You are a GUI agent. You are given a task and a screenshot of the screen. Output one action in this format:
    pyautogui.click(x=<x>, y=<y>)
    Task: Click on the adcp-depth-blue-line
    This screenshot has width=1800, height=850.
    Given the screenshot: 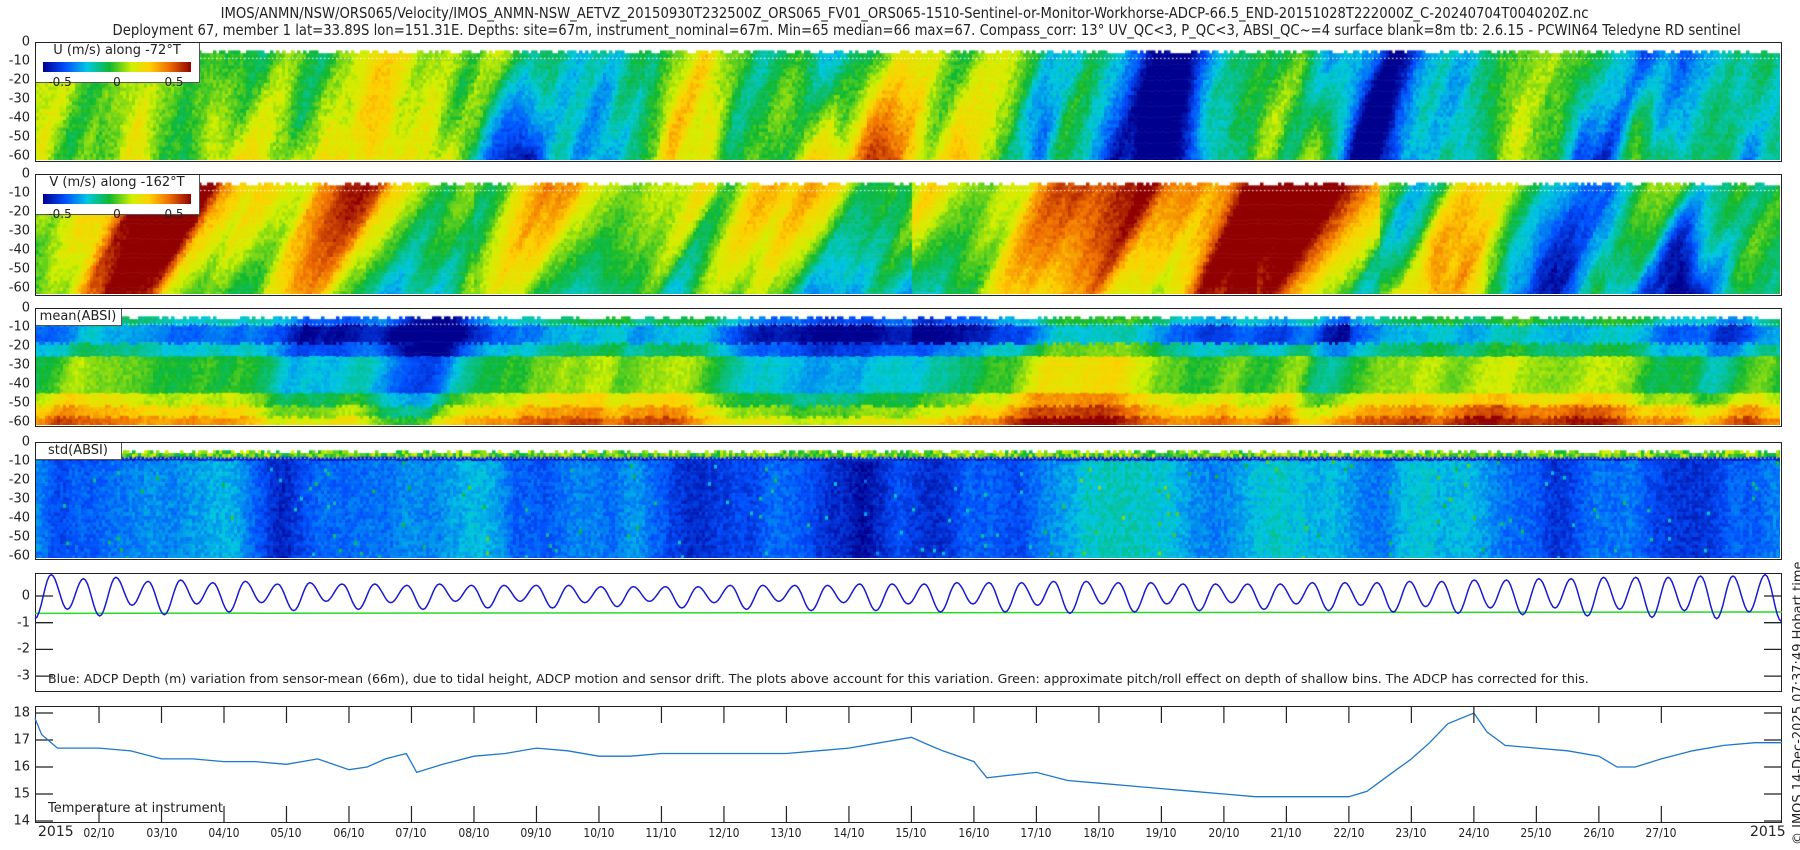 What is the action you would take?
    pyautogui.click(x=908, y=597)
    